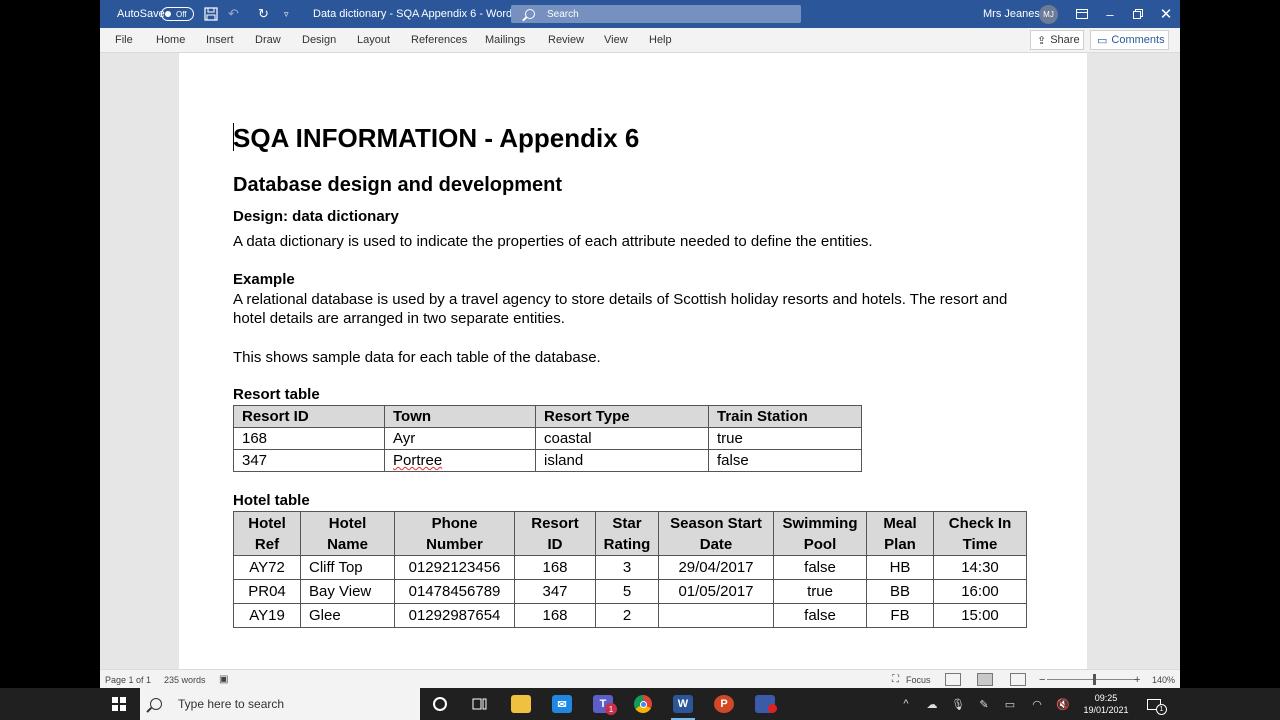 The height and width of the screenshot is (720, 1280). What do you see at coordinates (347, 615) in the screenshot?
I see `table-cell: Glee` at bounding box center [347, 615].